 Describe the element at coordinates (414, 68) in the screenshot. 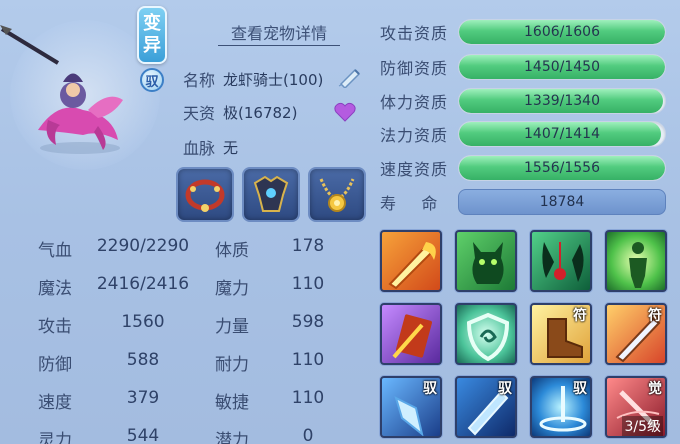

I see `aptitude-label: 防御资质` at that location.